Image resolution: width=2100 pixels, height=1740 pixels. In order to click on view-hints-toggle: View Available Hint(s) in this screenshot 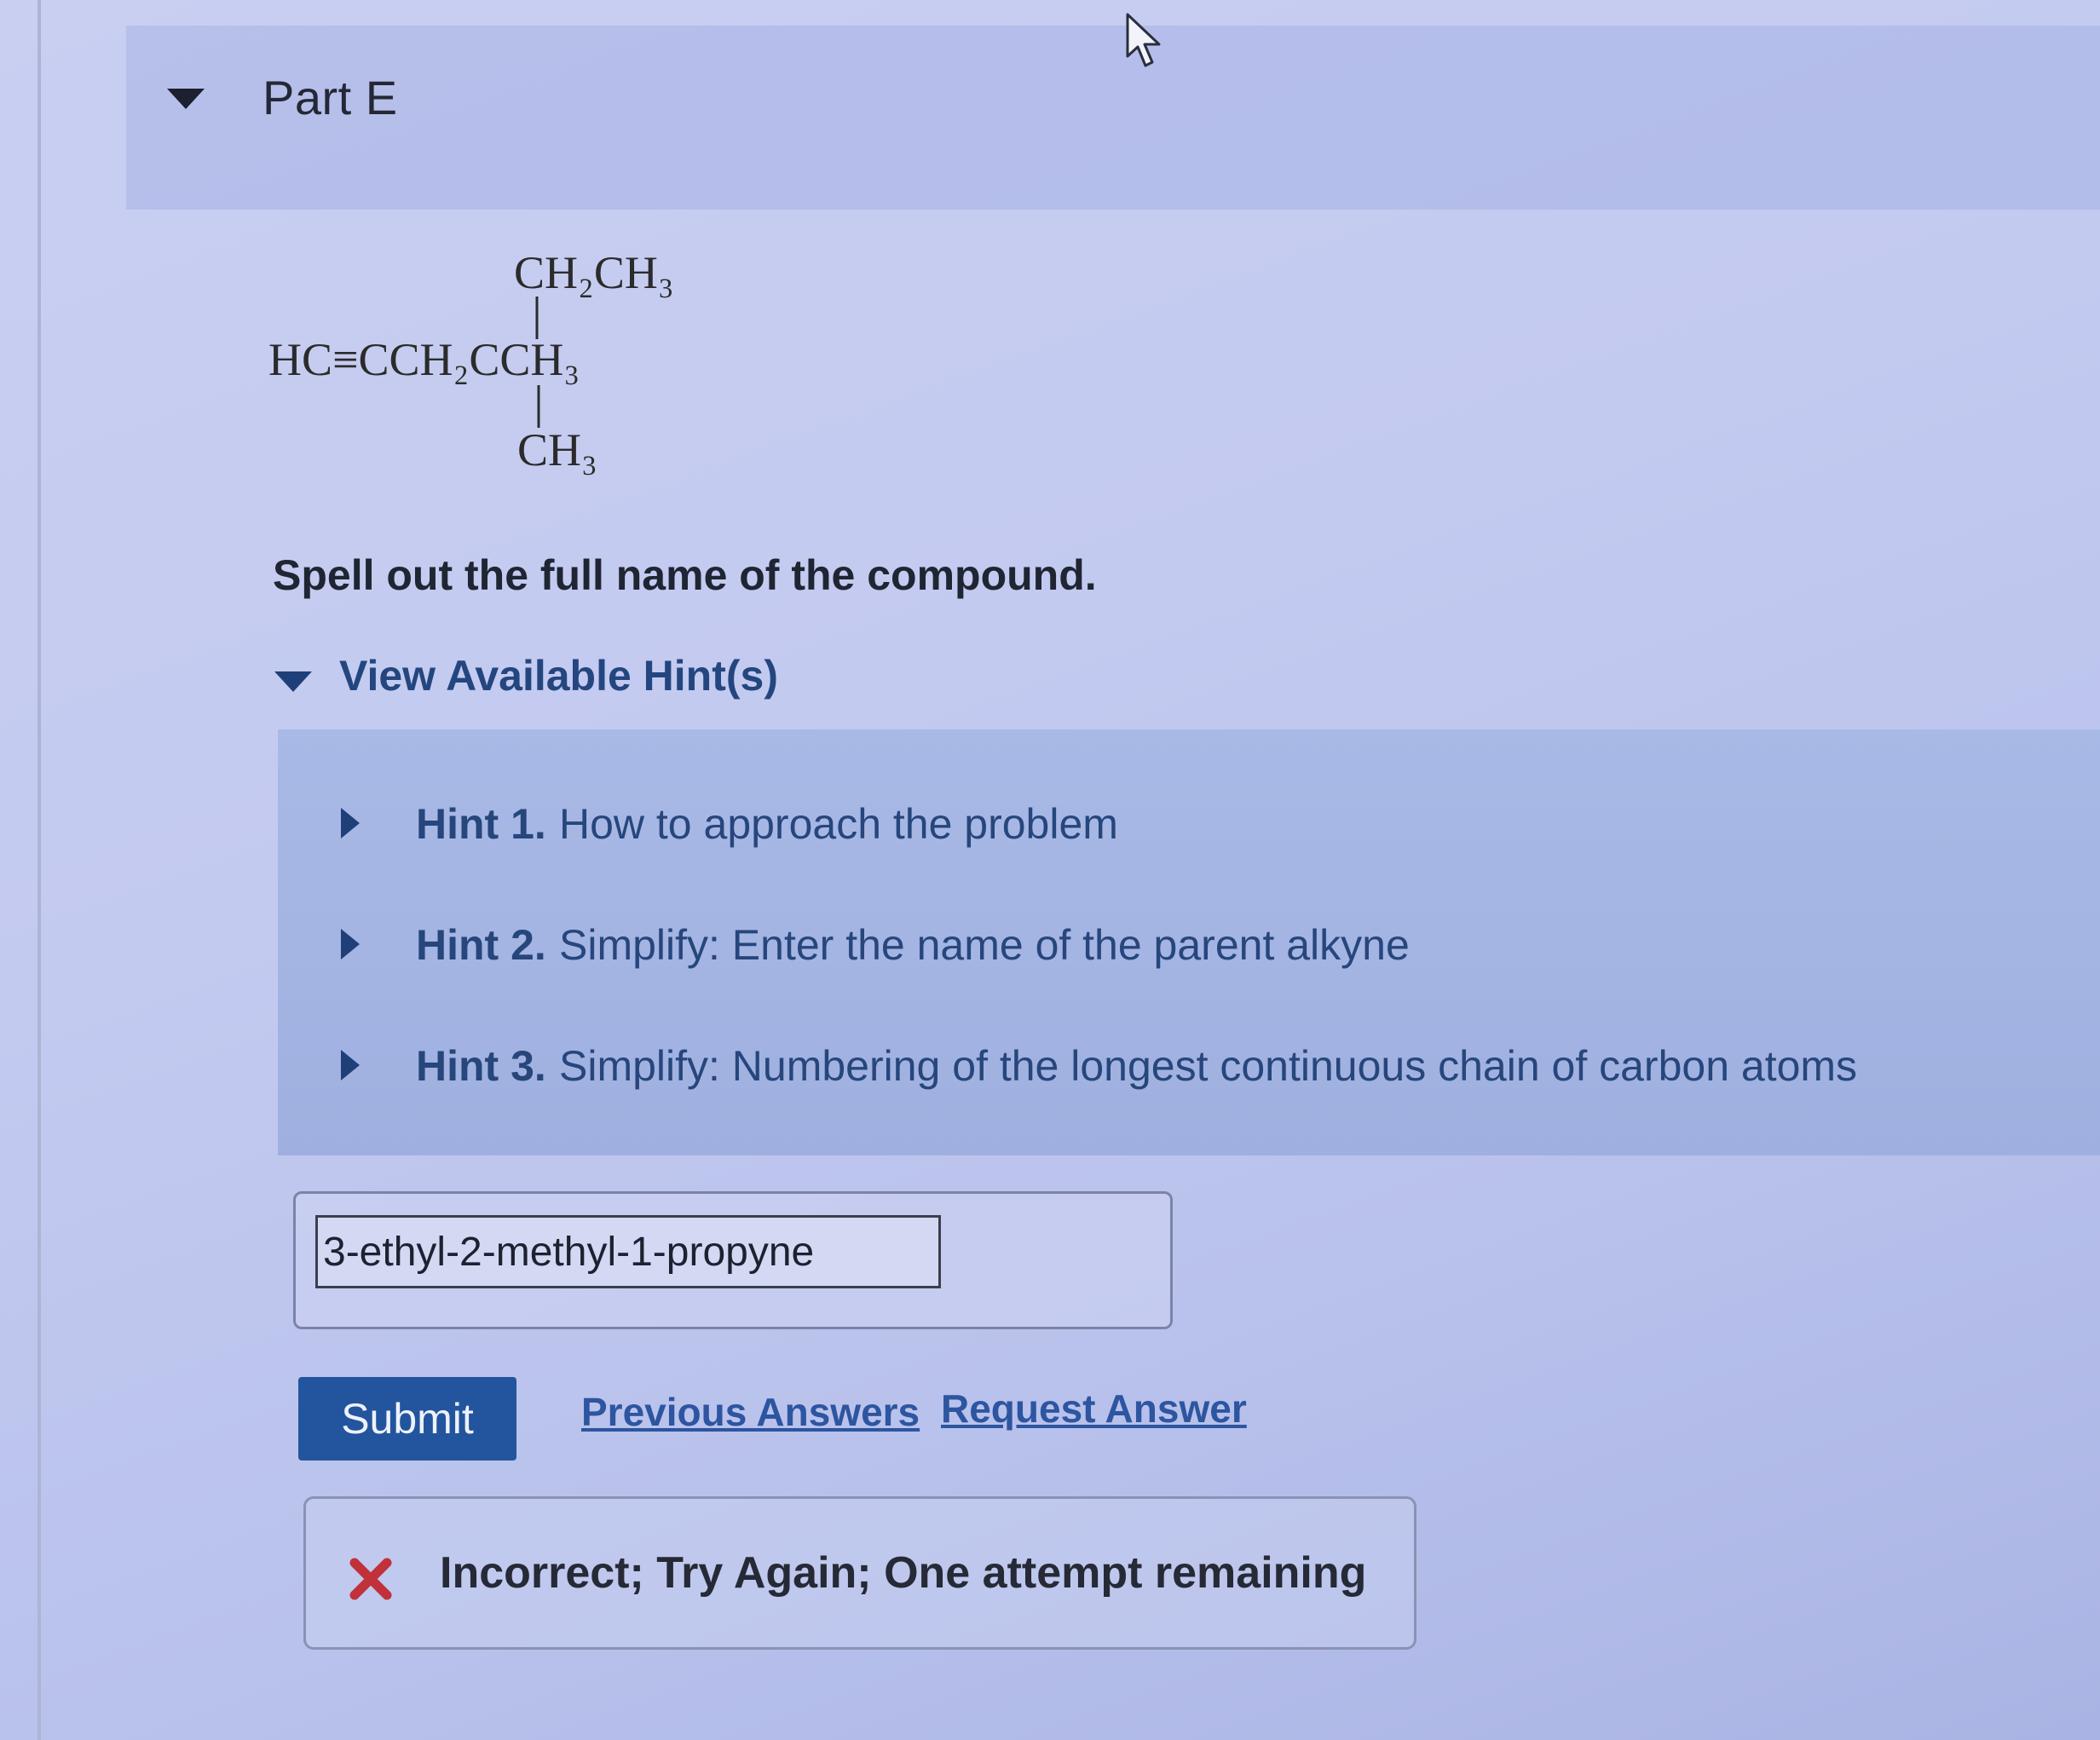, I will do `click(558, 675)`.